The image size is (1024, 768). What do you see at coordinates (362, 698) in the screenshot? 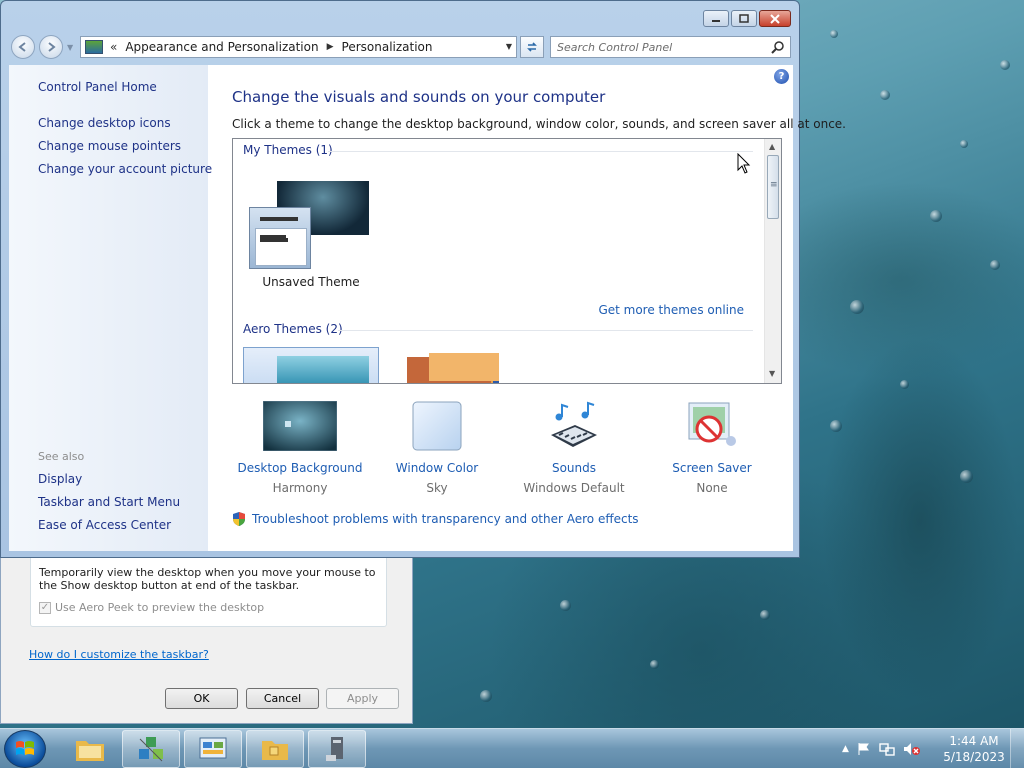
I see `apply-button: Apply` at bounding box center [362, 698].